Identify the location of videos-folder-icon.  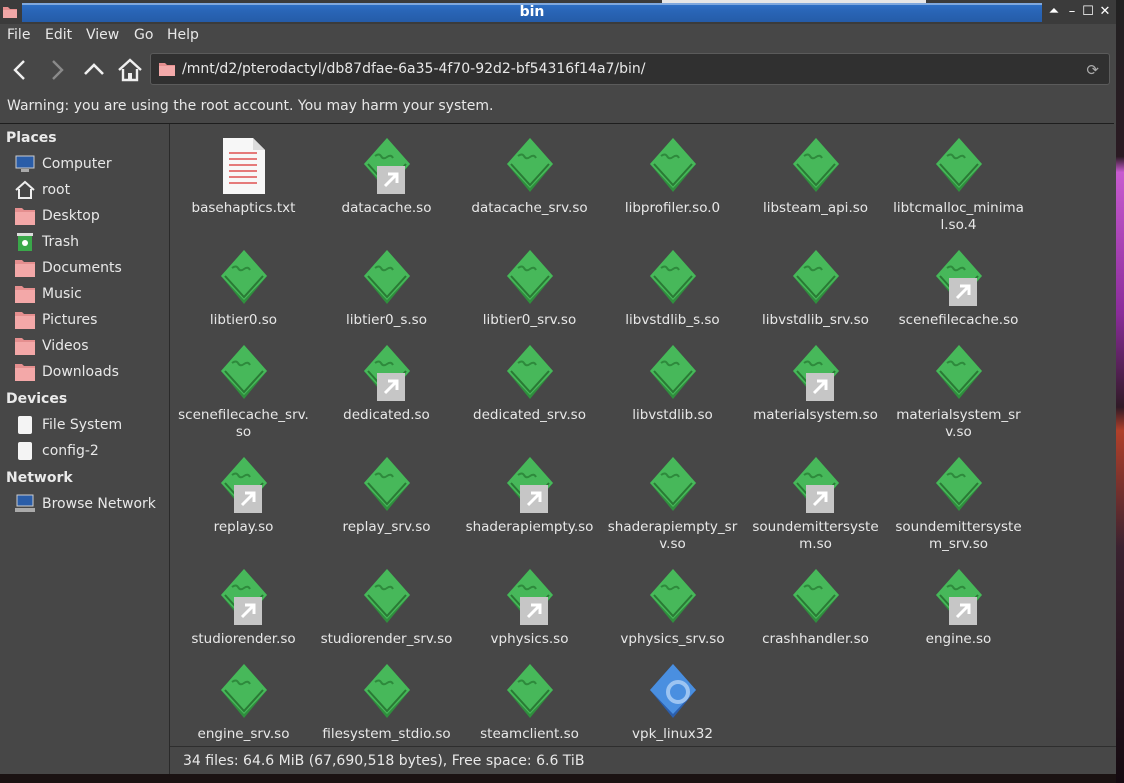
(25, 346).